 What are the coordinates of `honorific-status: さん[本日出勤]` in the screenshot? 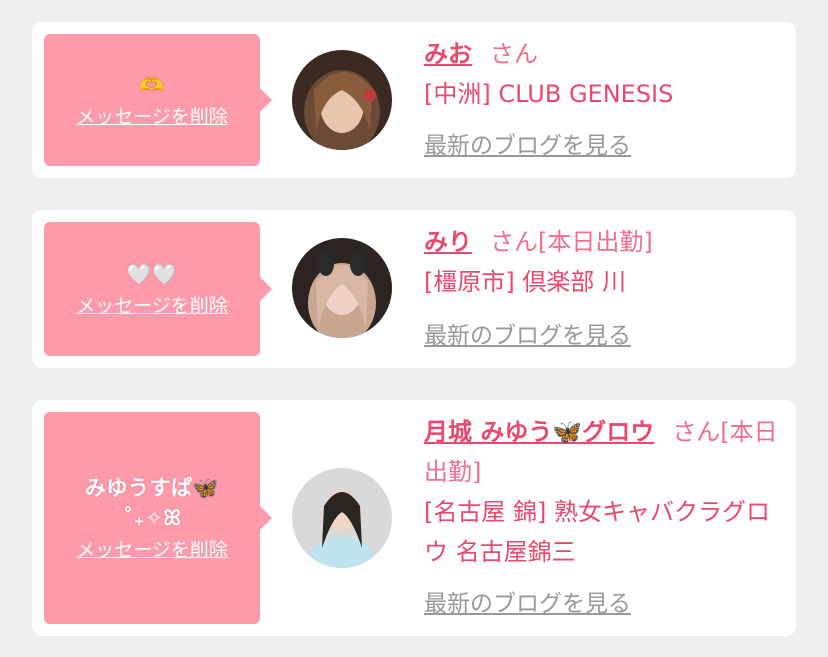 It's located at (571, 242).